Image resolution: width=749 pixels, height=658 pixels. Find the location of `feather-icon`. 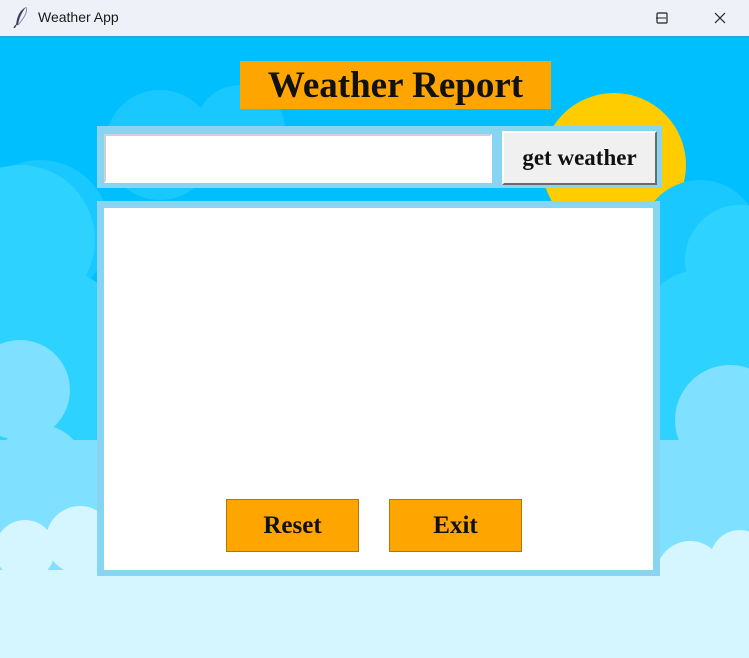

feather-icon is located at coordinates (20, 17).